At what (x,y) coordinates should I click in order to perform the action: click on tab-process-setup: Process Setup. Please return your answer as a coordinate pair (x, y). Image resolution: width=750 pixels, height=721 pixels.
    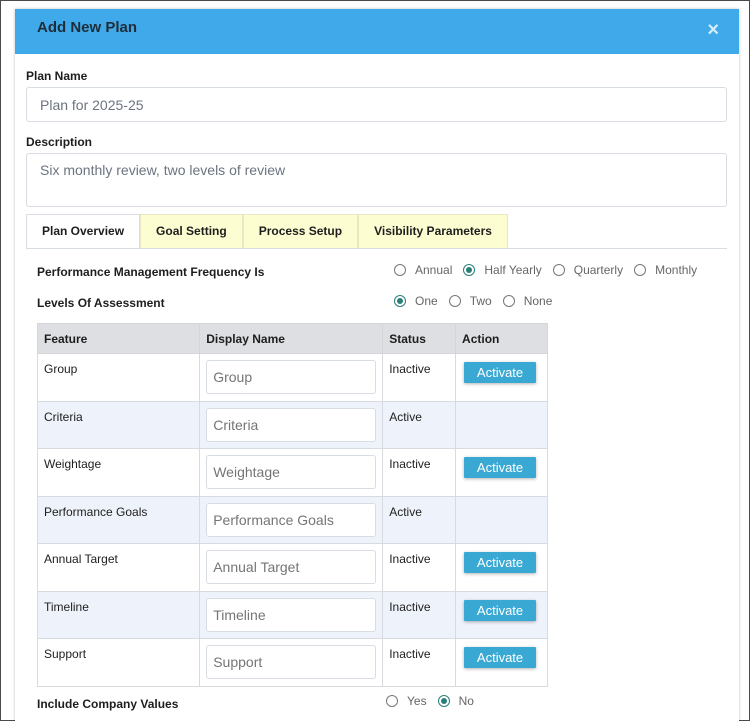
    Looking at the image, I should click on (300, 231).